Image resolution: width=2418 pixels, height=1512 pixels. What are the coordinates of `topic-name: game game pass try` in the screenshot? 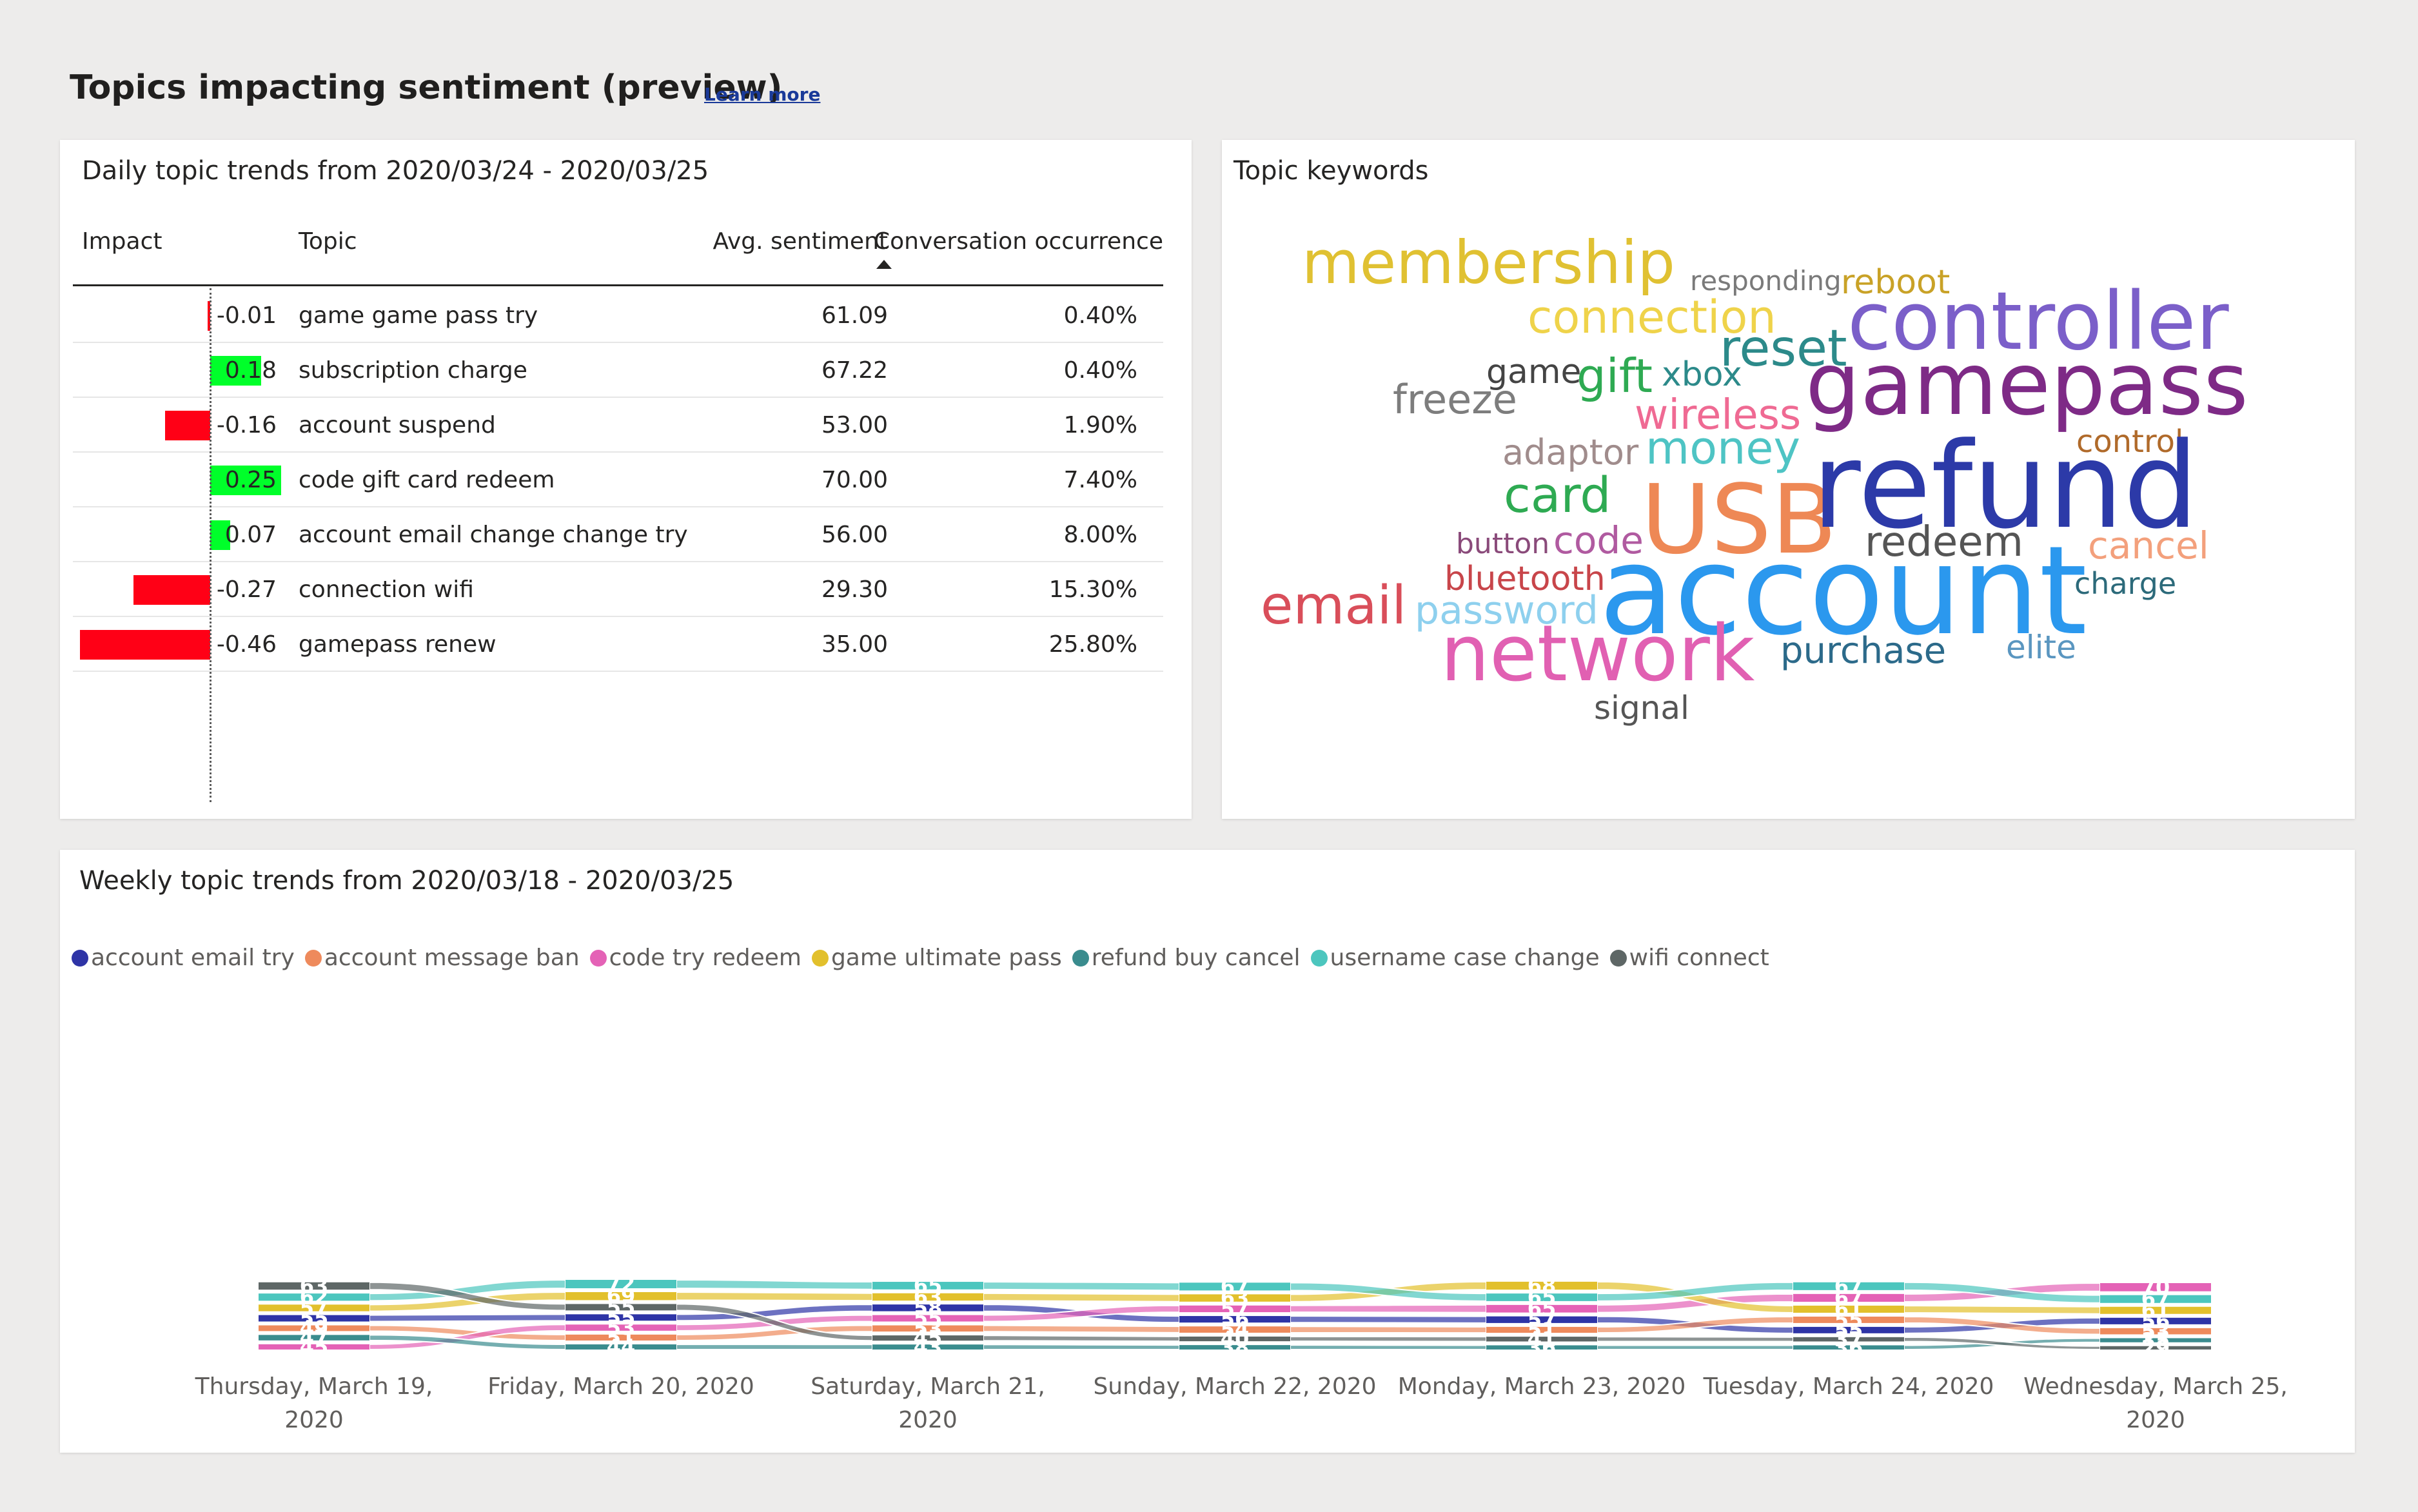 It's located at (419, 315).